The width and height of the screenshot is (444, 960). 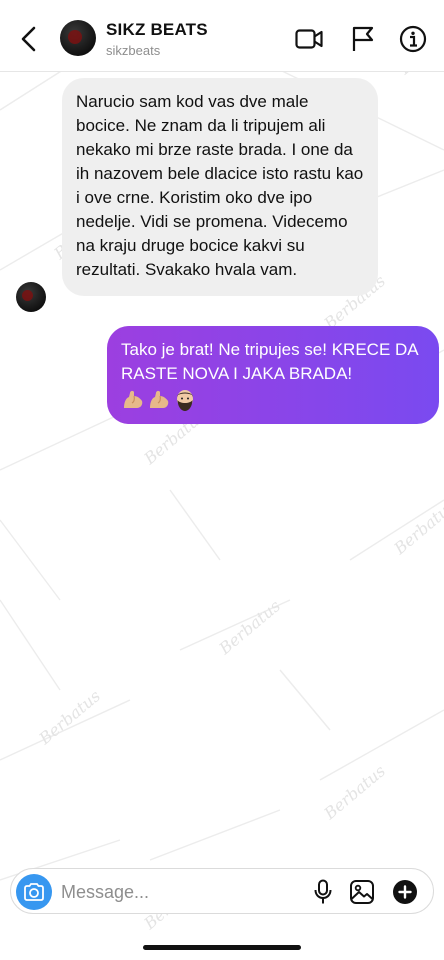 What do you see at coordinates (133, 50) in the screenshot?
I see `contact-username: sikzbeats` at bounding box center [133, 50].